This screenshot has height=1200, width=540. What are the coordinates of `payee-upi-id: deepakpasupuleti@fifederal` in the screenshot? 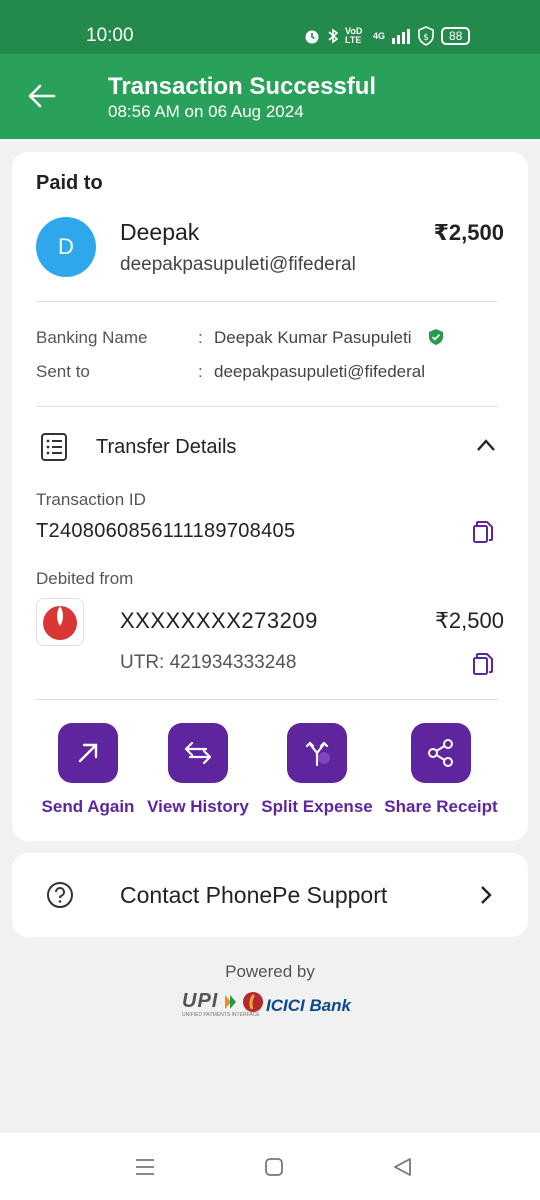 It's located at (238, 264).